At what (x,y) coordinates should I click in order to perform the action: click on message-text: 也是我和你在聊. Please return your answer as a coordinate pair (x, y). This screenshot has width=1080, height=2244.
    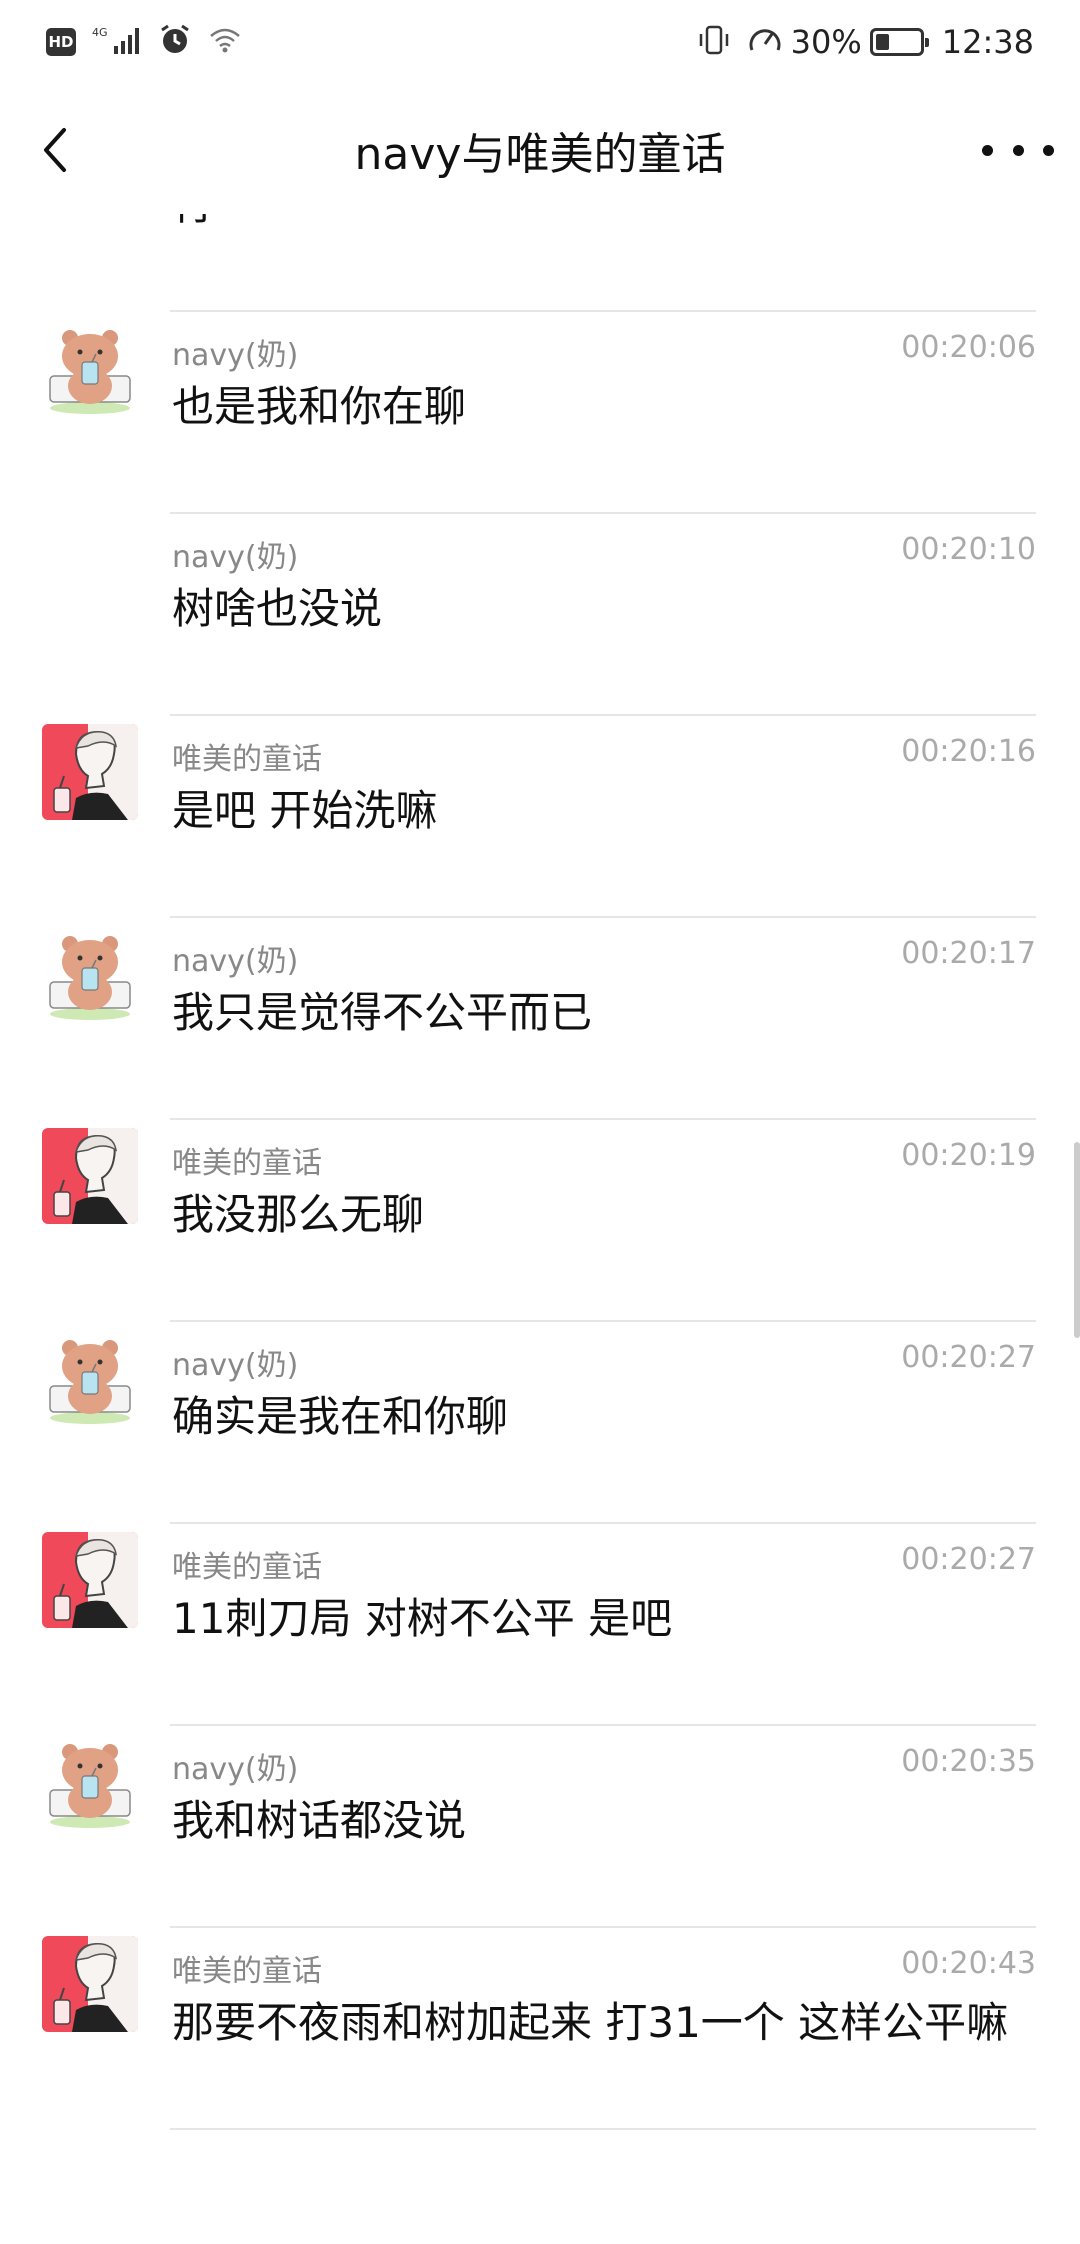
    Looking at the image, I should click on (319, 406).